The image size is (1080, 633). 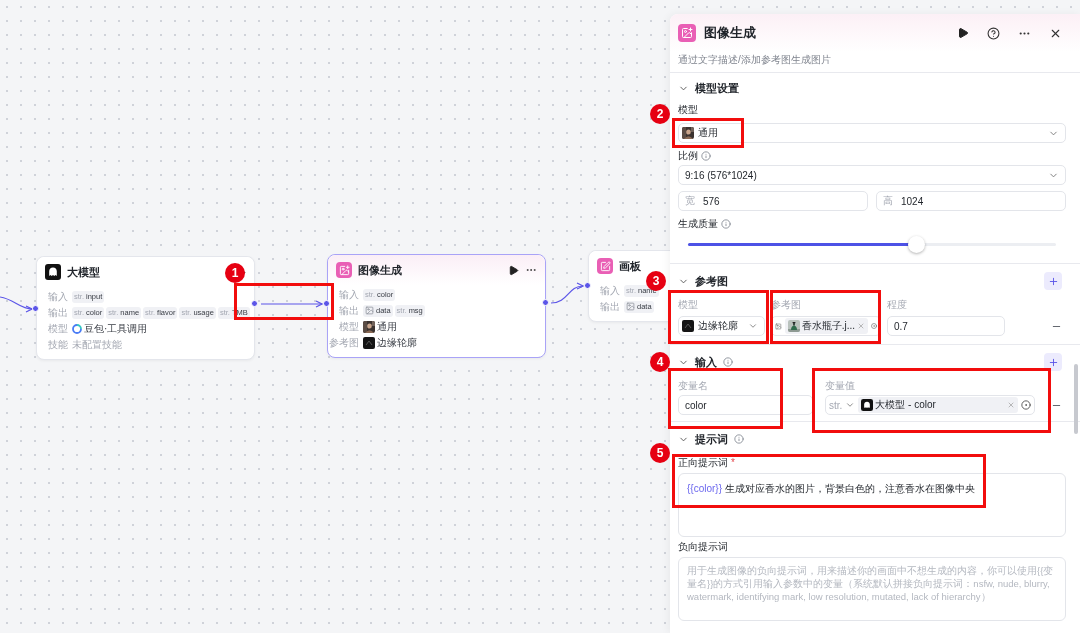 I want to click on step-marker: 2, so click(x=660, y=114).